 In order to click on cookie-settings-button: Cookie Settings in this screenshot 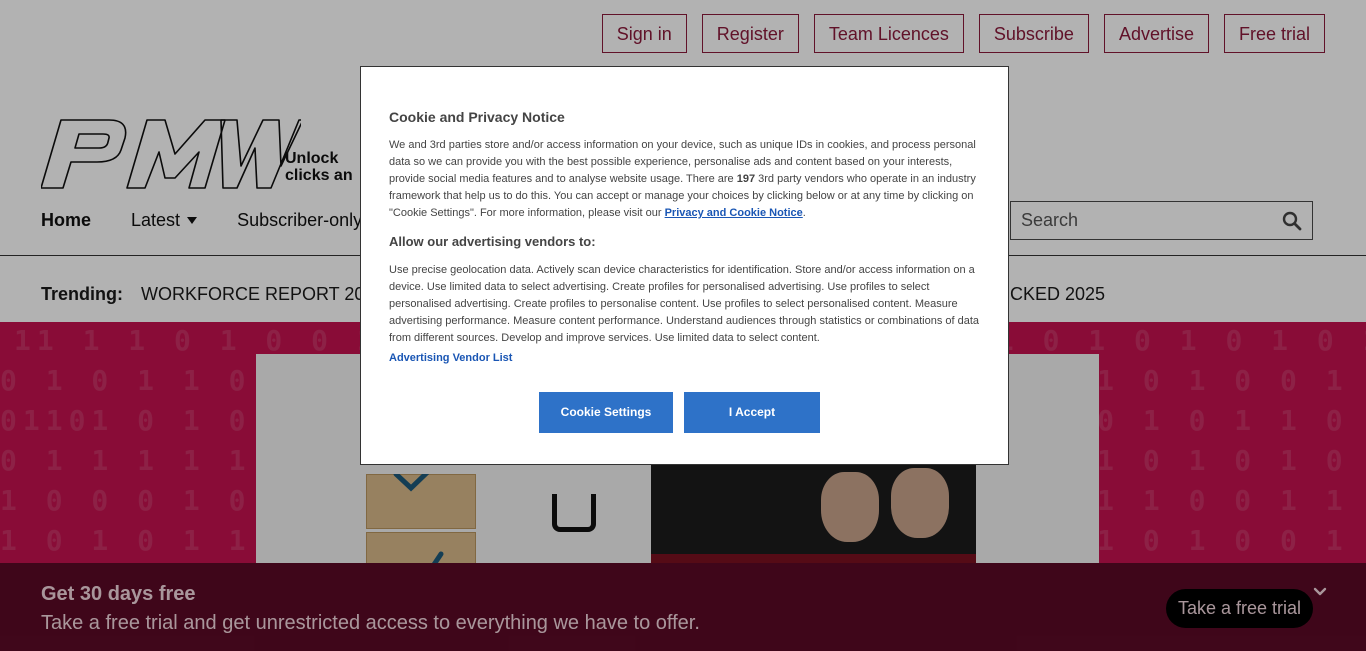, I will do `click(606, 412)`.